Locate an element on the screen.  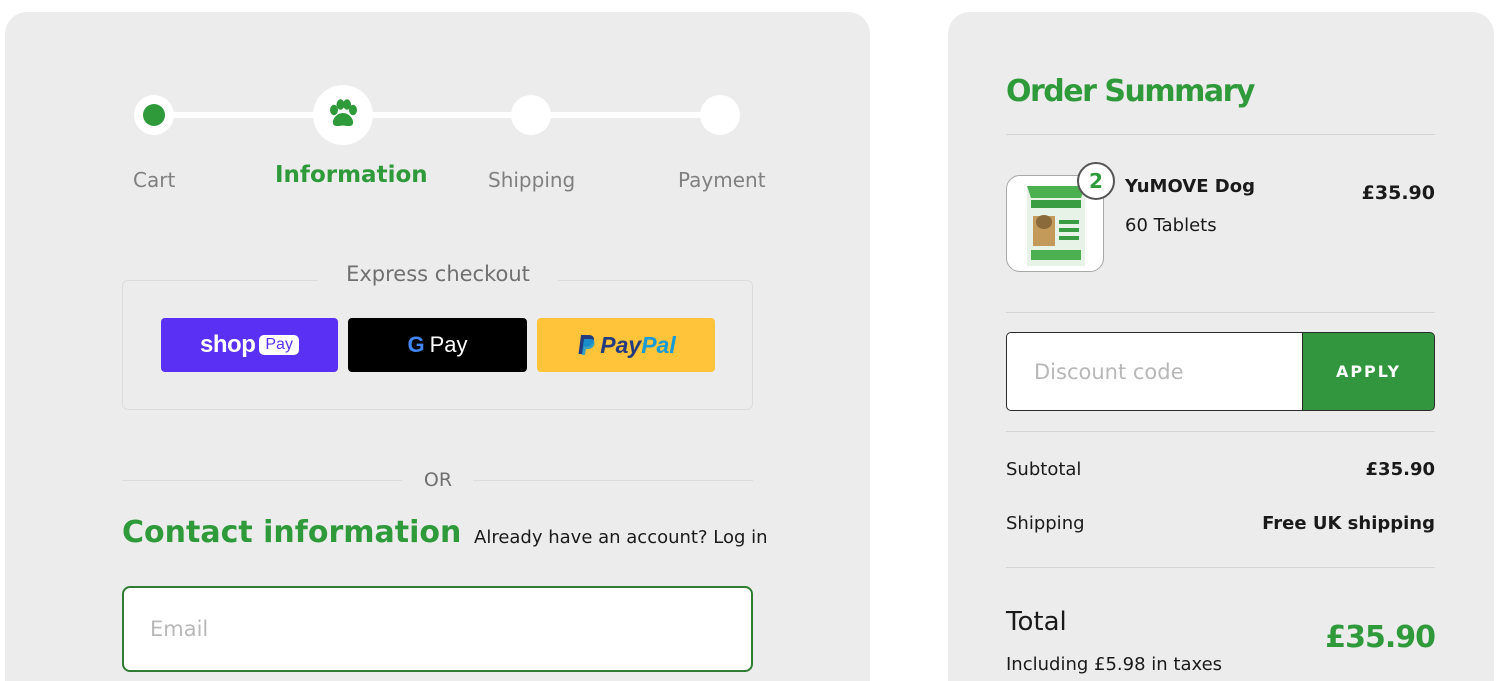
account-prompt: Already have an account? Log in is located at coordinates (621, 537).